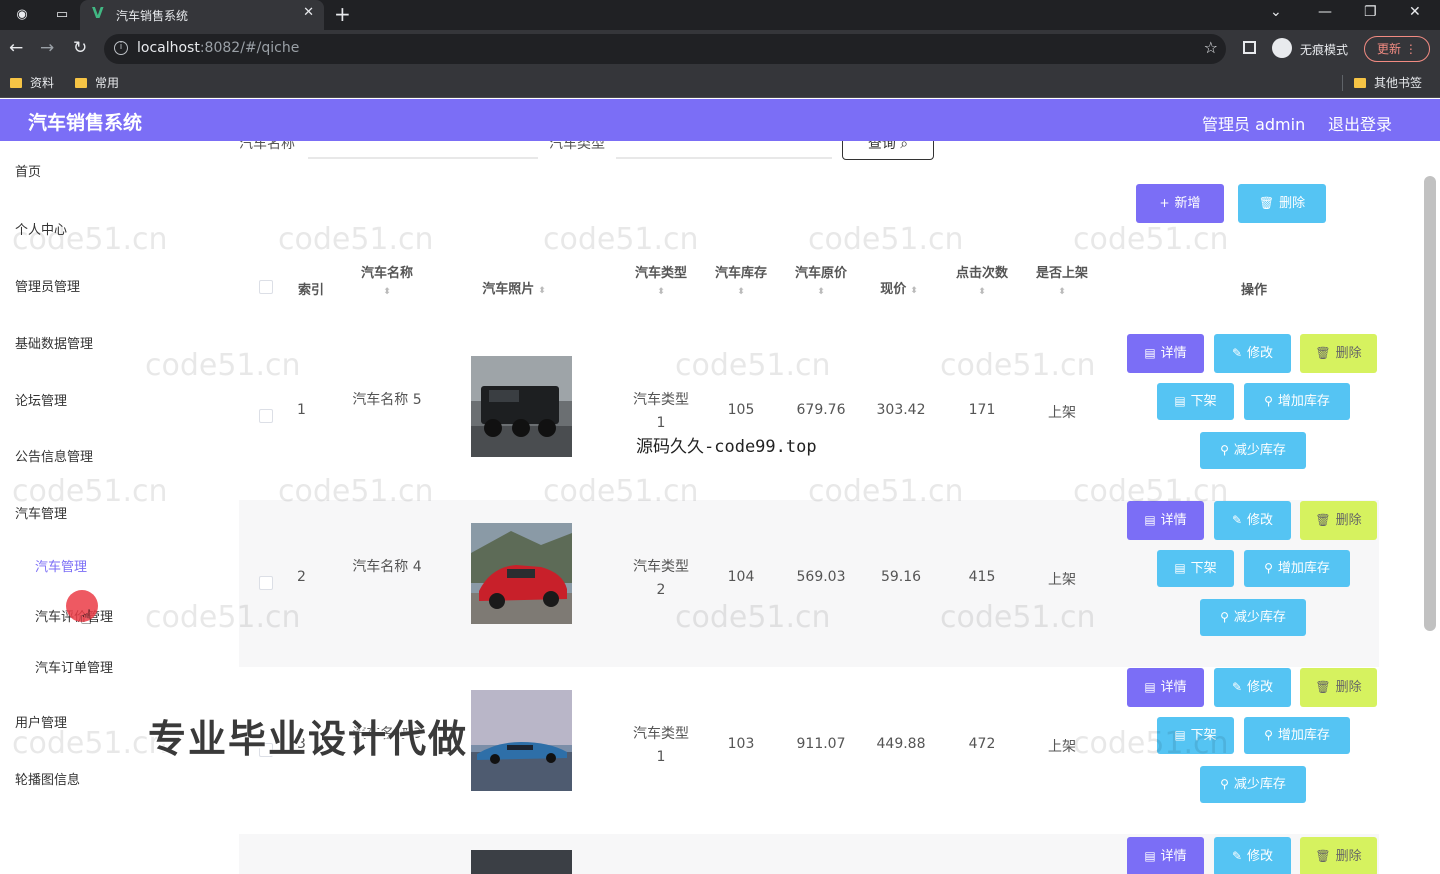 Image resolution: width=1440 pixels, height=874 pixels. What do you see at coordinates (1254, 124) in the screenshot?
I see `current-user-label: 管理员 admin` at bounding box center [1254, 124].